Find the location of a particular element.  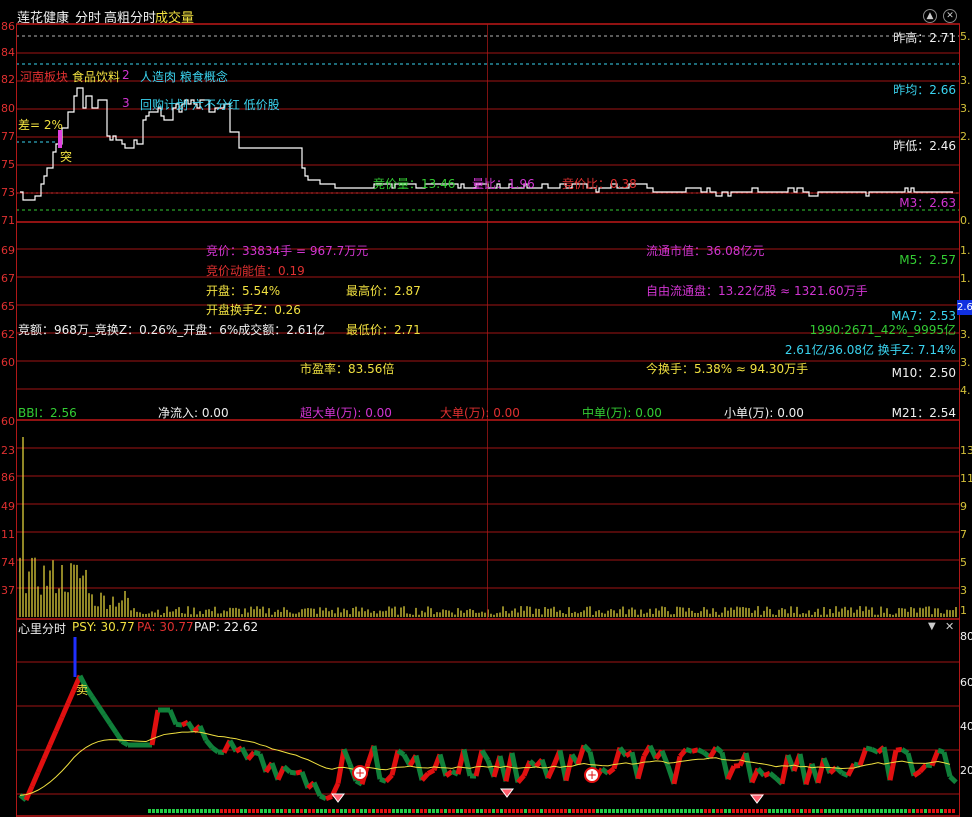

prev-low-label: 昨低：2.46 is located at coordinates (924, 146).